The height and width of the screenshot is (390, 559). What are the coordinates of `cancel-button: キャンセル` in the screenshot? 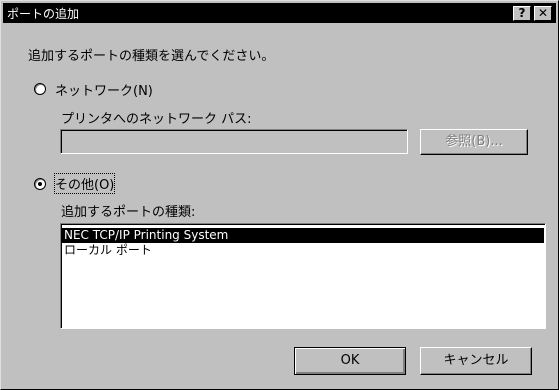 It's located at (476, 361).